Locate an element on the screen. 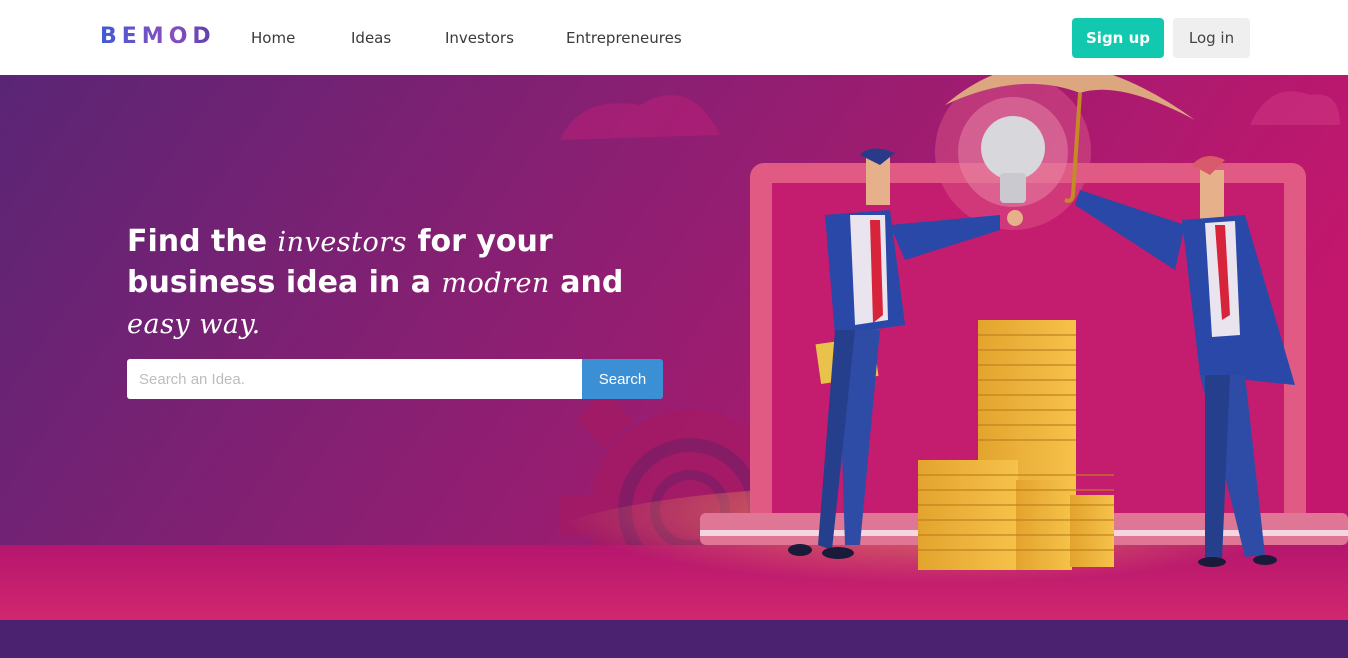 This screenshot has width=1348, height=658. idea-search-form: Search is located at coordinates (395, 379).